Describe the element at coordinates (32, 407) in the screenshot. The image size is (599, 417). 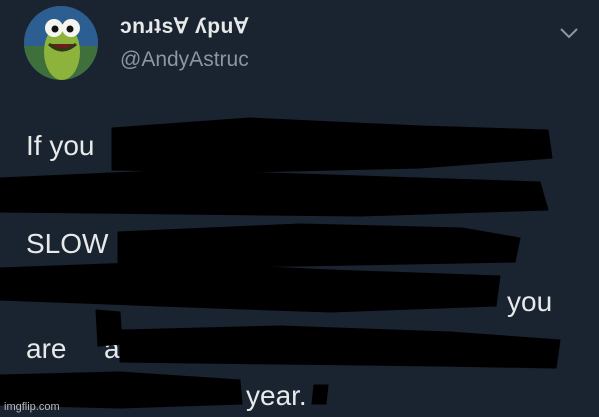
I see `watermark: imgflip.com` at that location.